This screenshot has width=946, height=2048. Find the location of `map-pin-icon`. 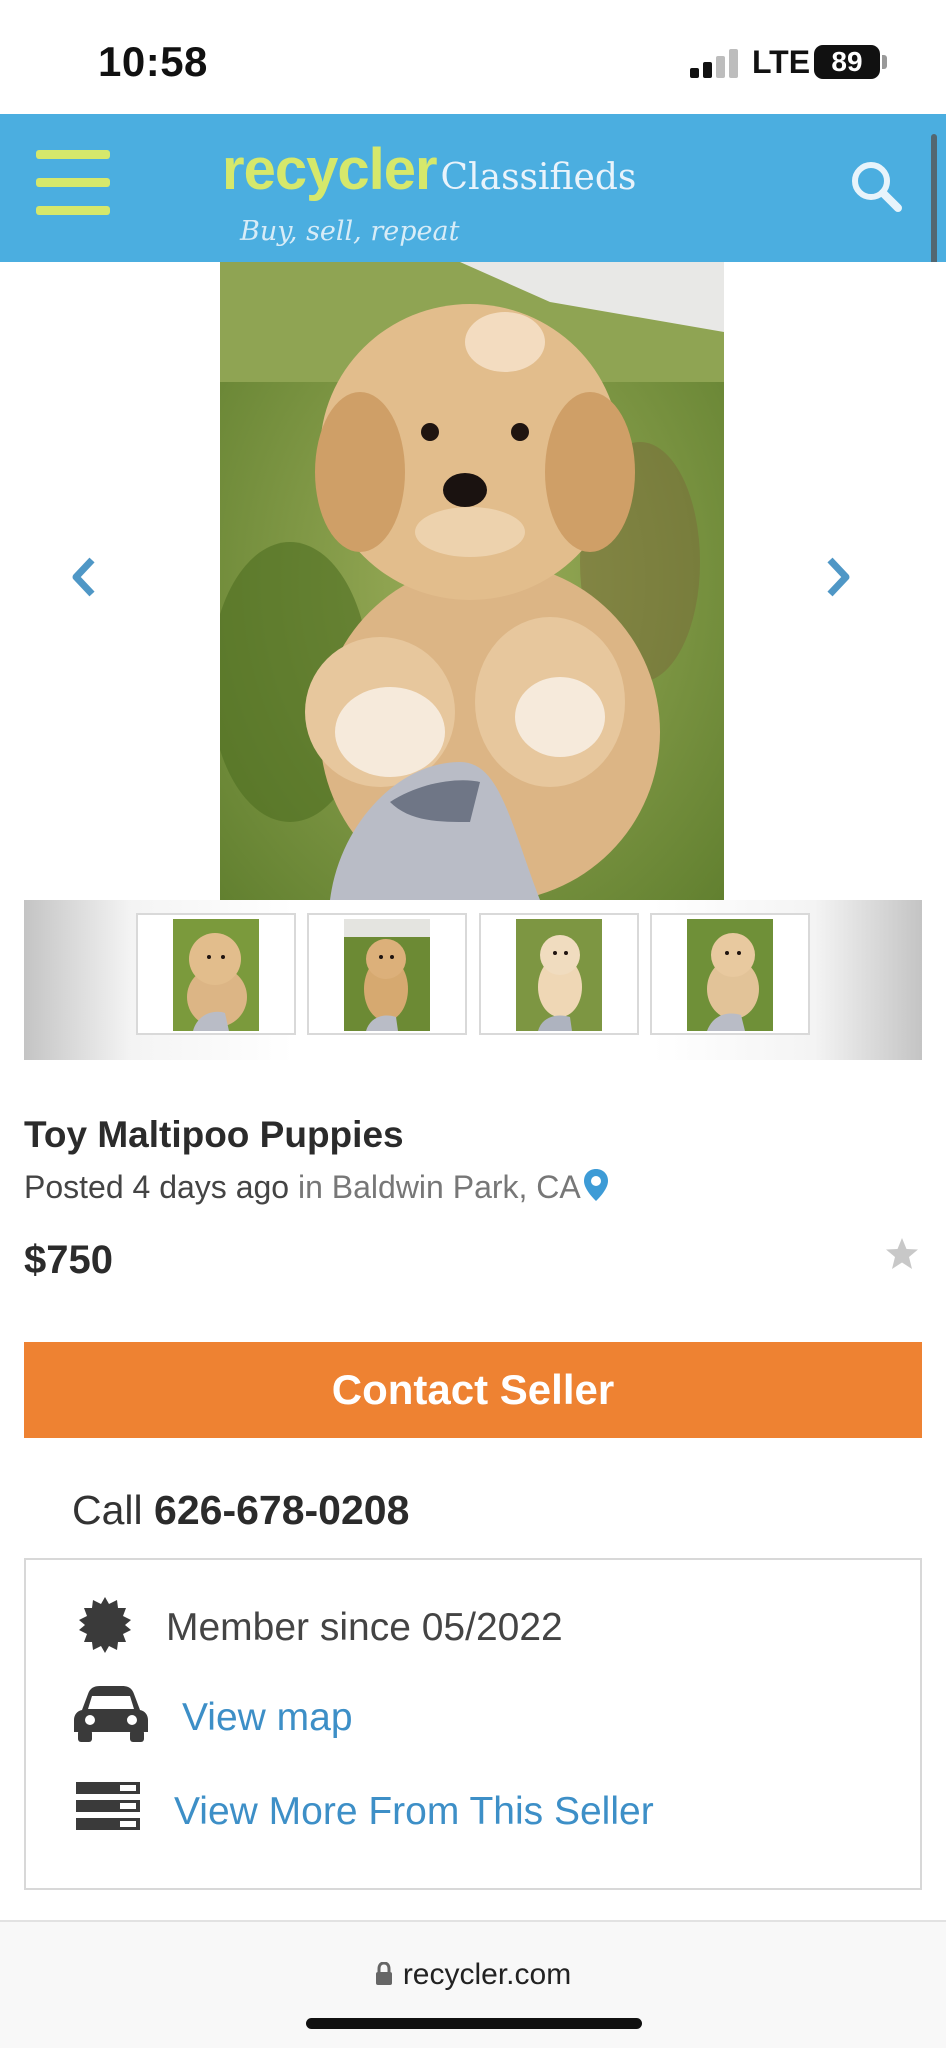

map-pin-icon is located at coordinates (596, 1185).